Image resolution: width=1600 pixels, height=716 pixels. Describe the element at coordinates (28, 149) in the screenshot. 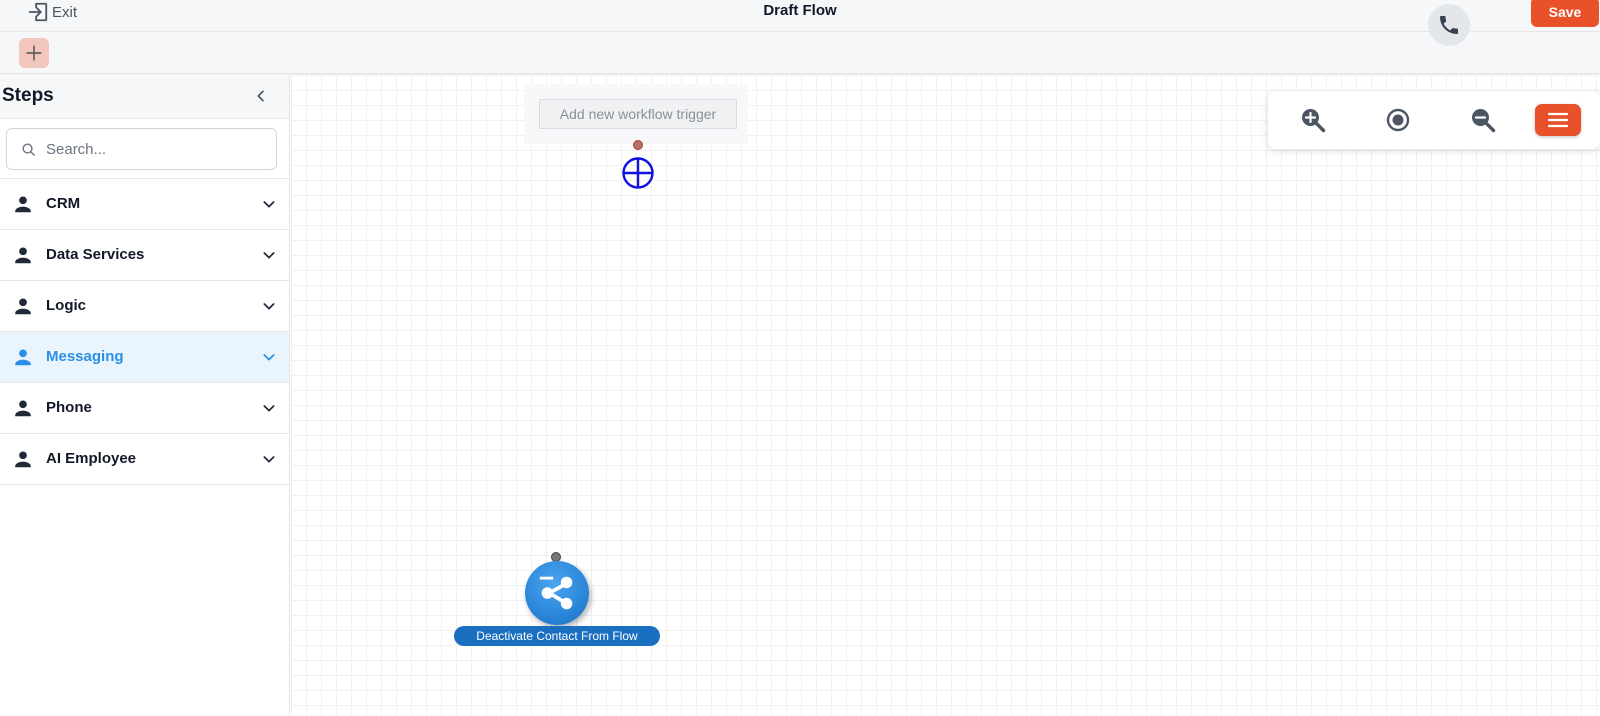

I see `search-icon` at that location.